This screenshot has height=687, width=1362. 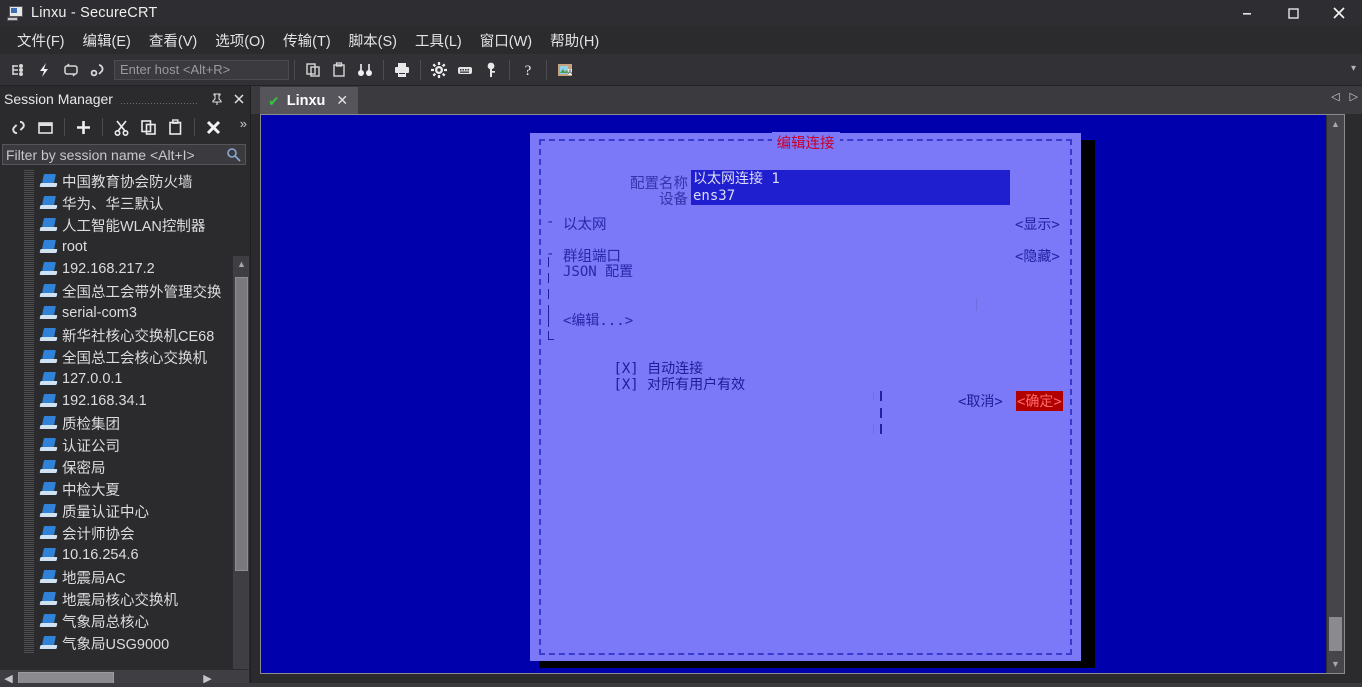 What do you see at coordinates (1247, 13) in the screenshot?
I see `minimize-button` at bounding box center [1247, 13].